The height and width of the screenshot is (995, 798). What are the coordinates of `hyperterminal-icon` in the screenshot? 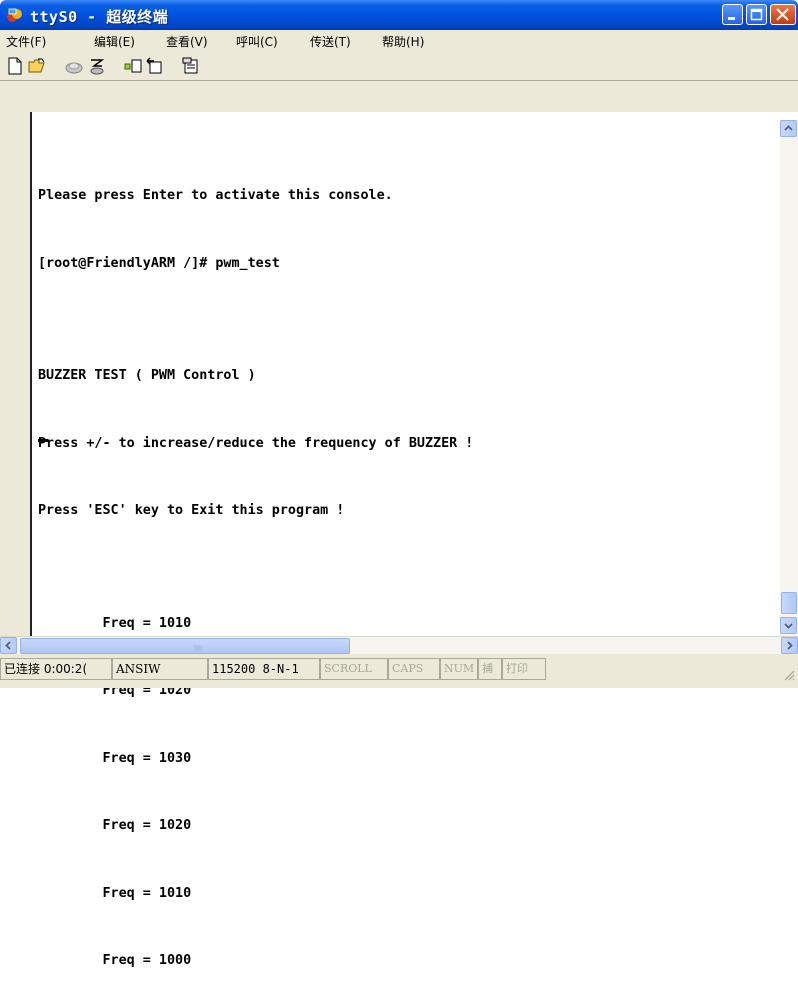 It's located at (14, 15).